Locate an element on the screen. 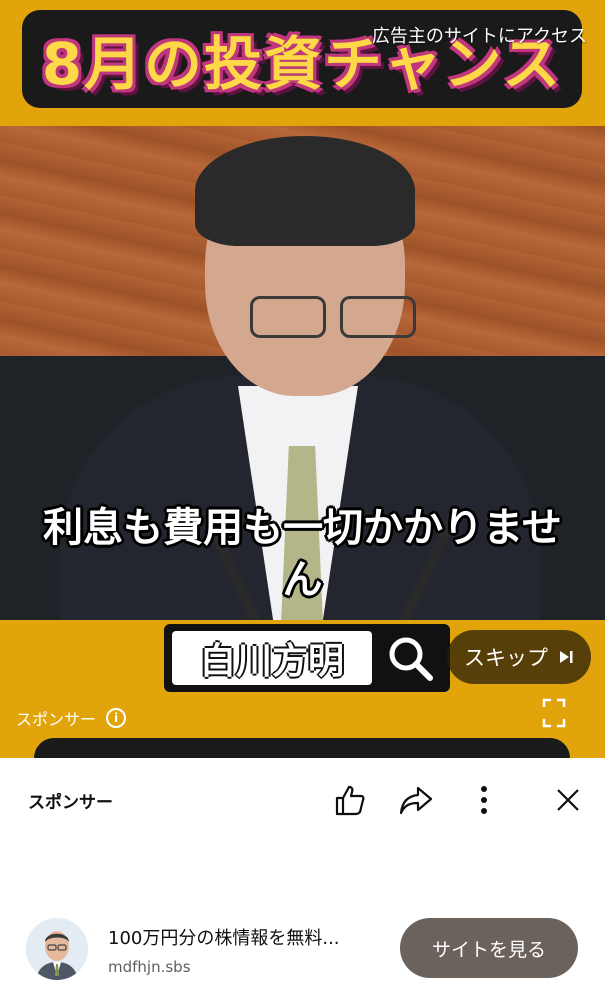 The image size is (605, 1008). person-hair is located at coordinates (305, 191).